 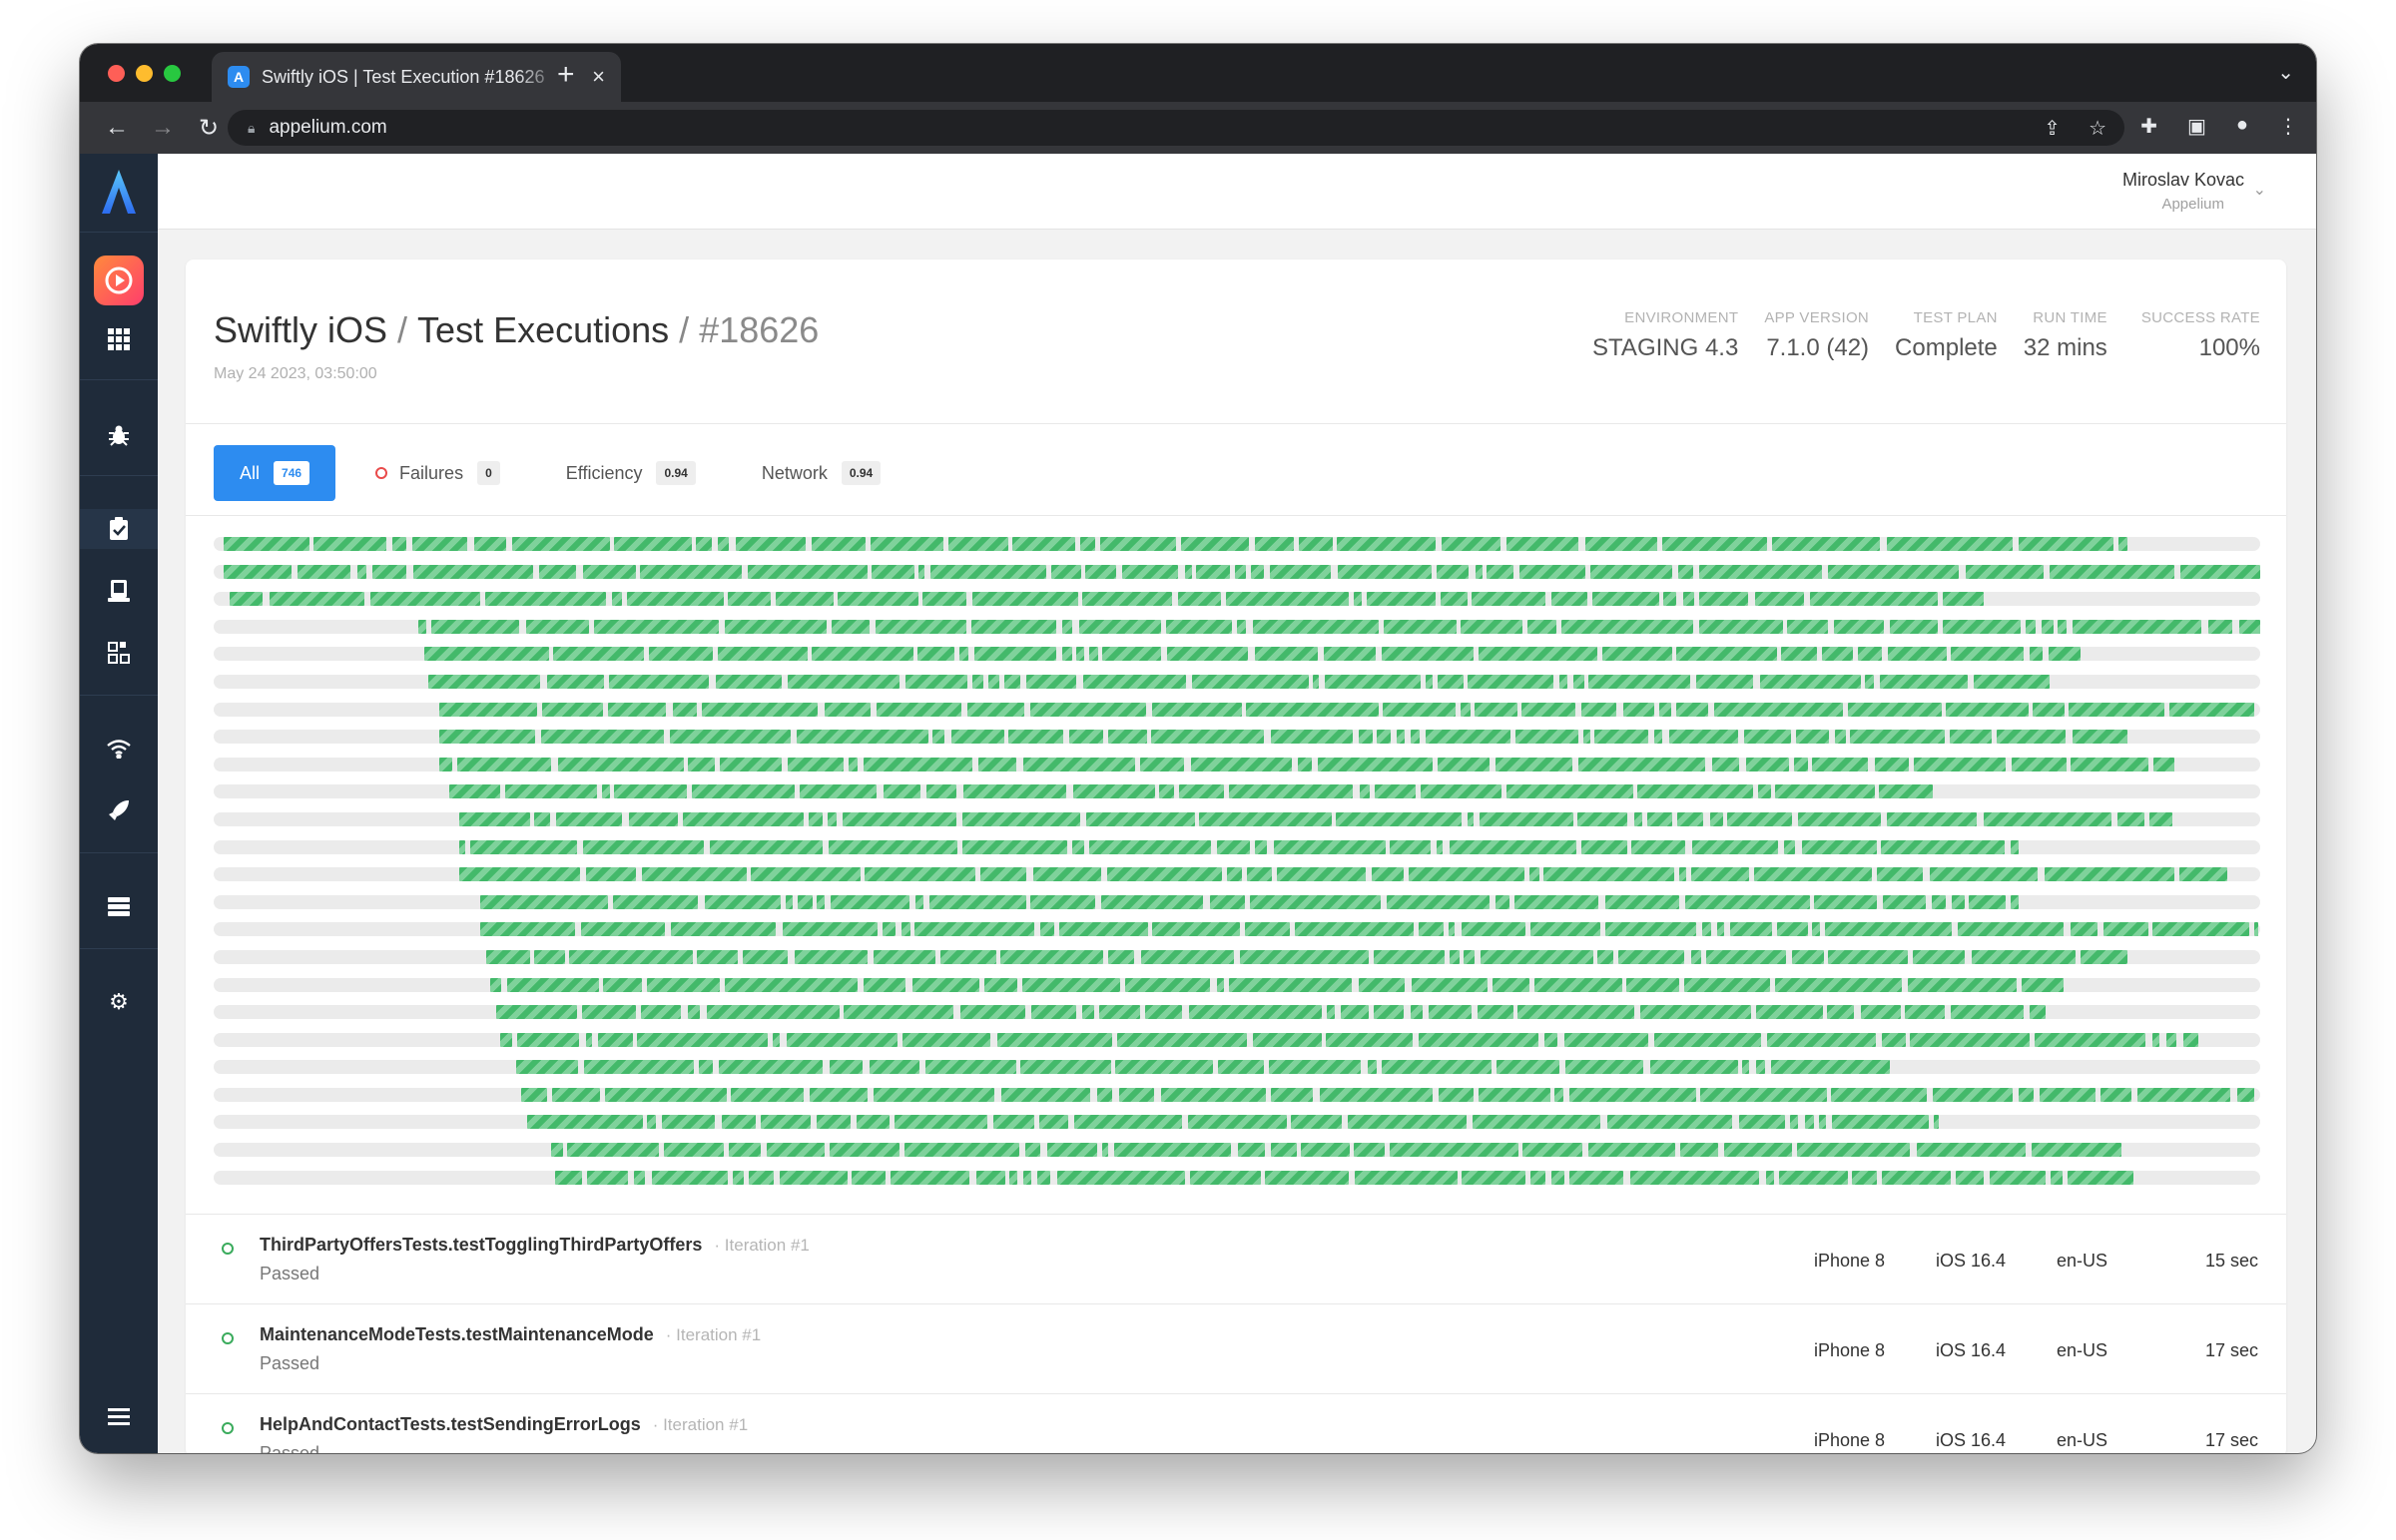 What do you see at coordinates (2097, 128) in the screenshot?
I see `bookmark-star-icon: ☆` at bounding box center [2097, 128].